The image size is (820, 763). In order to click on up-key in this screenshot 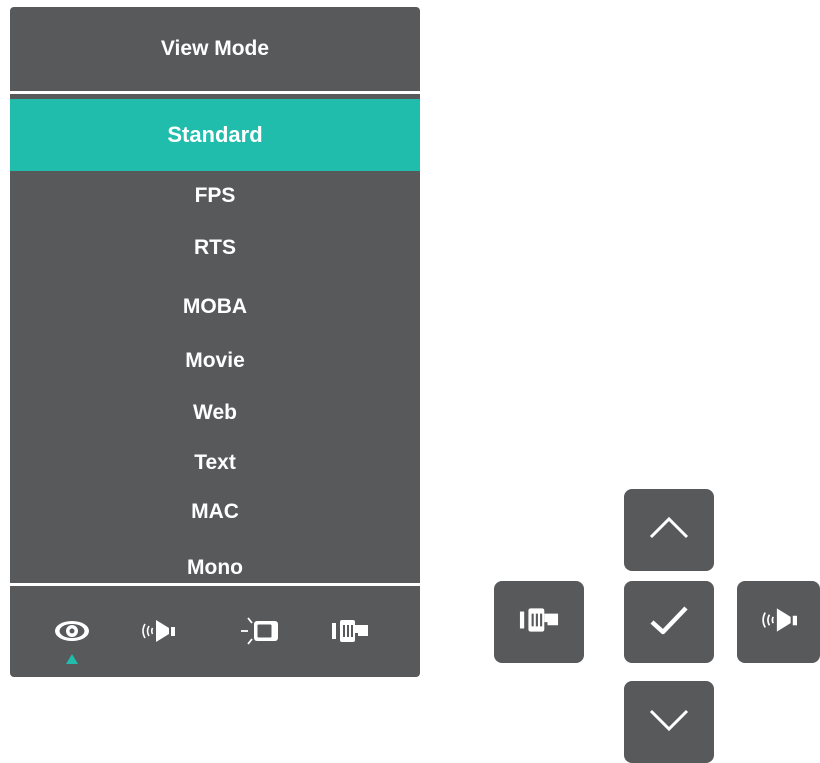, I will do `click(669, 530)`.